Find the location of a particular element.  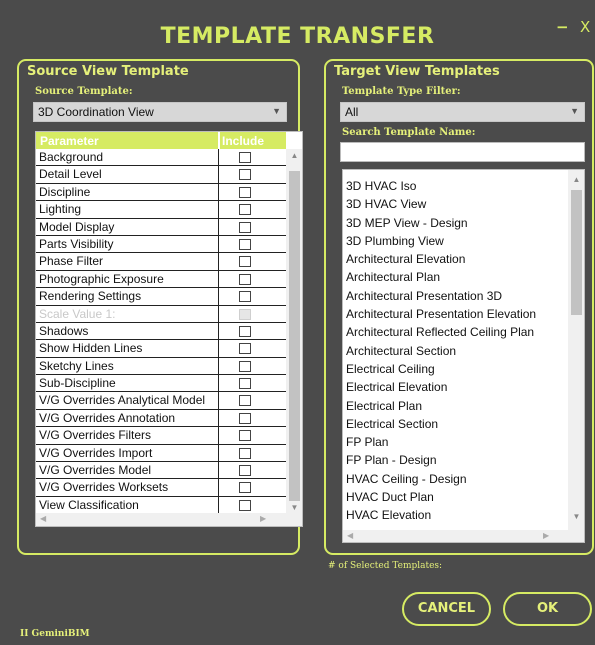

parameter-row: Background is located at coordinates (161, 158).